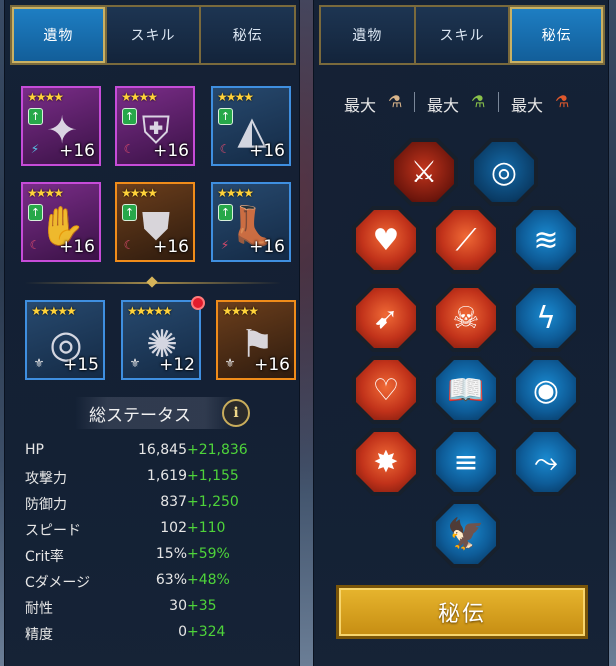  I want to click on accessory-level: +16, so click(272, 365).